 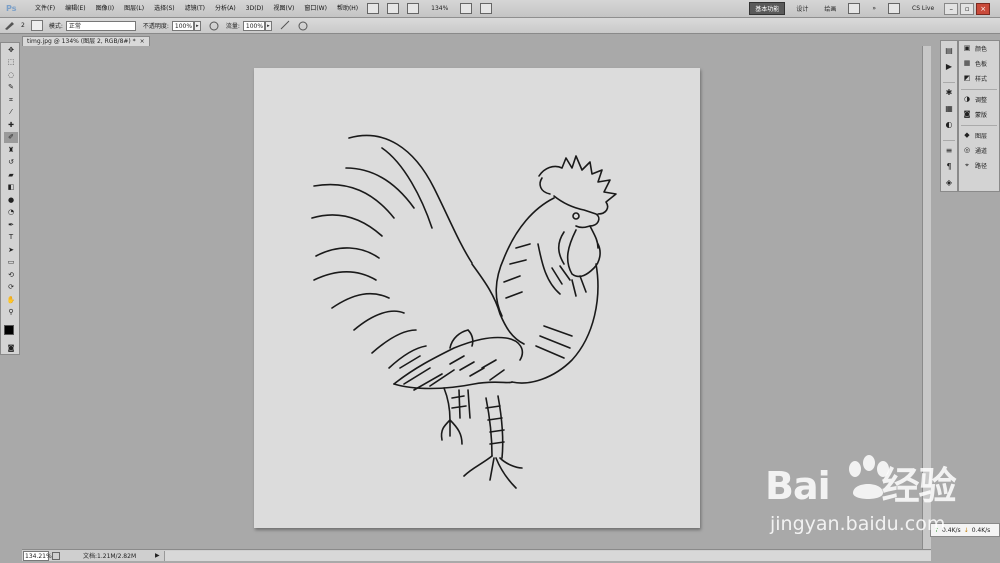 What do you see at coordinates (949, 116) in the screenshot?
I see `panel-dock-collapsed: ▤ ▶ ✱ ▦ ◐ ≡ ¶ ◈` at bounding box center [949, 116].